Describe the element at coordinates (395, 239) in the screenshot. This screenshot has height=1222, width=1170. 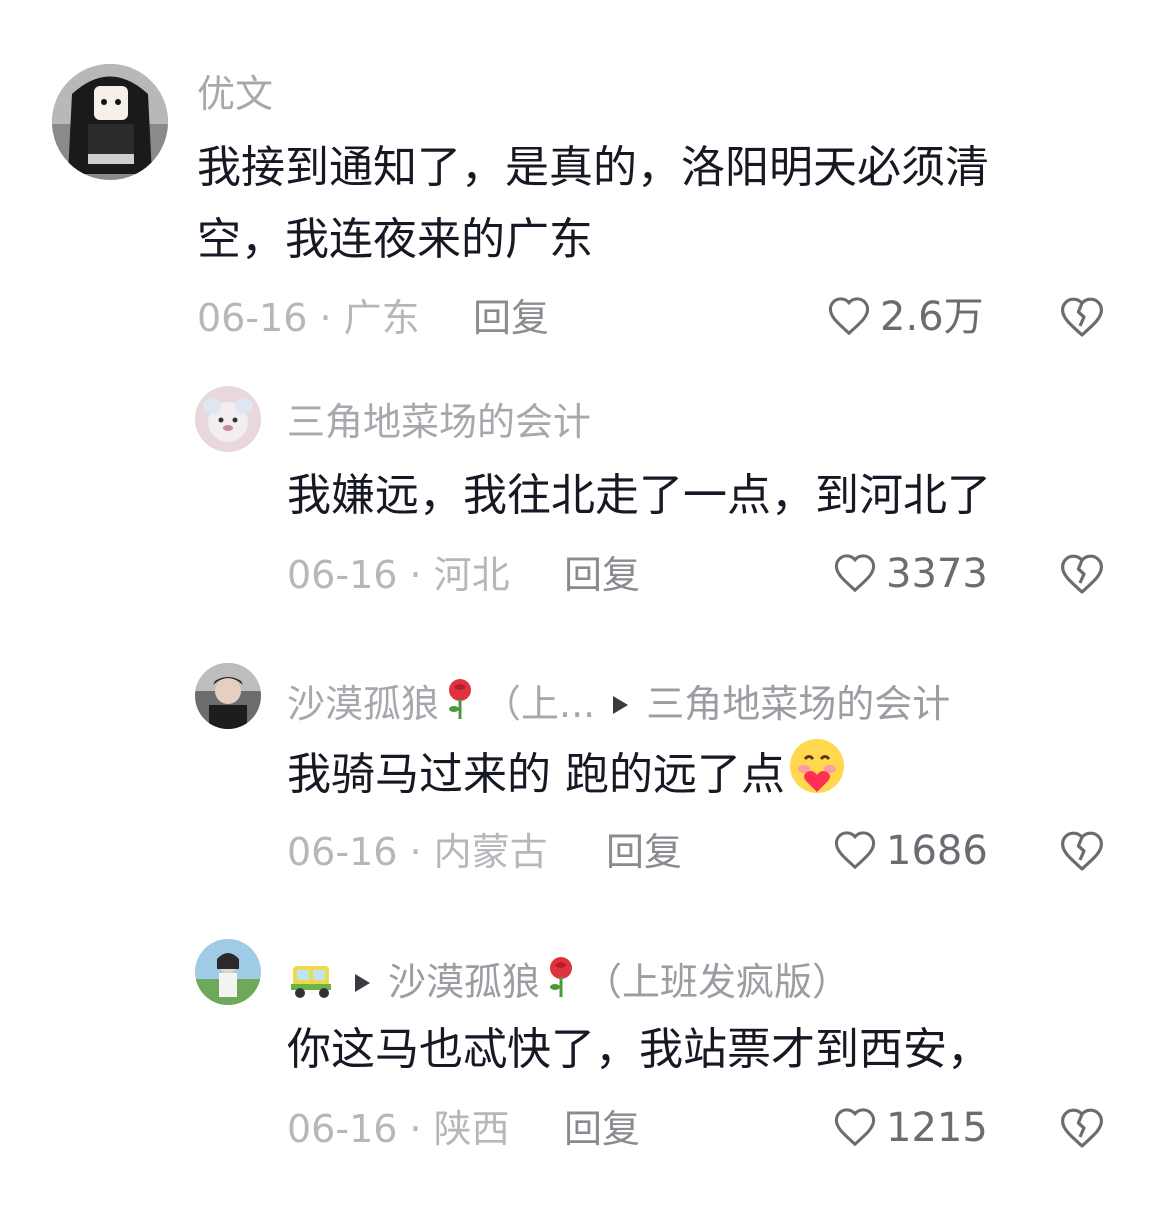
I see `comment-text-line: 空，我连夜来的广东` at that location.